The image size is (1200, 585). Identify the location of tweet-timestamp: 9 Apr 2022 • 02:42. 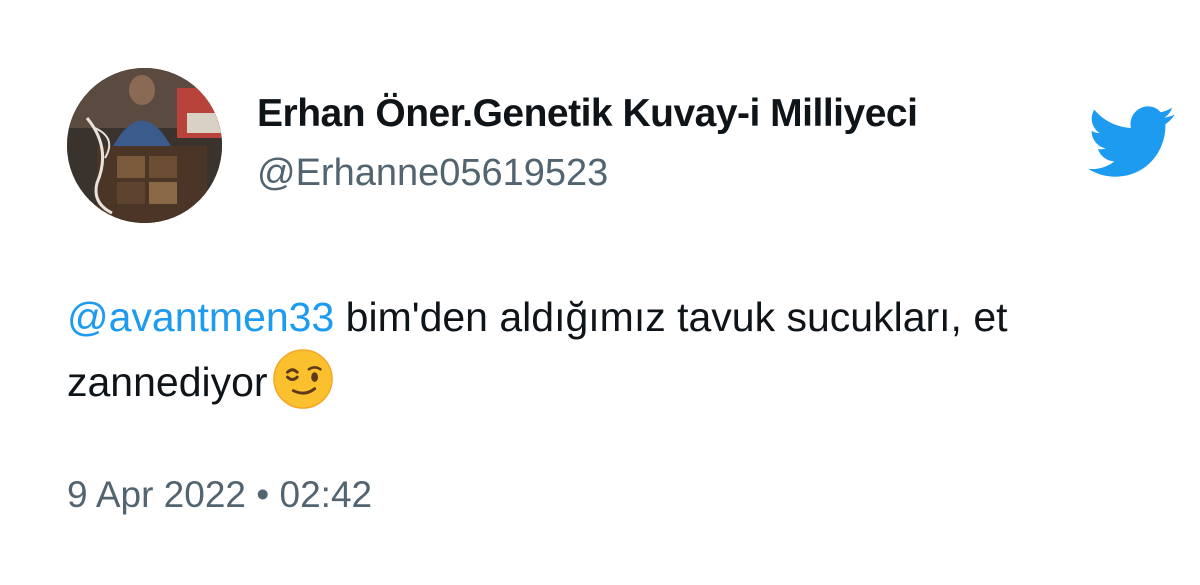
(219, 495).